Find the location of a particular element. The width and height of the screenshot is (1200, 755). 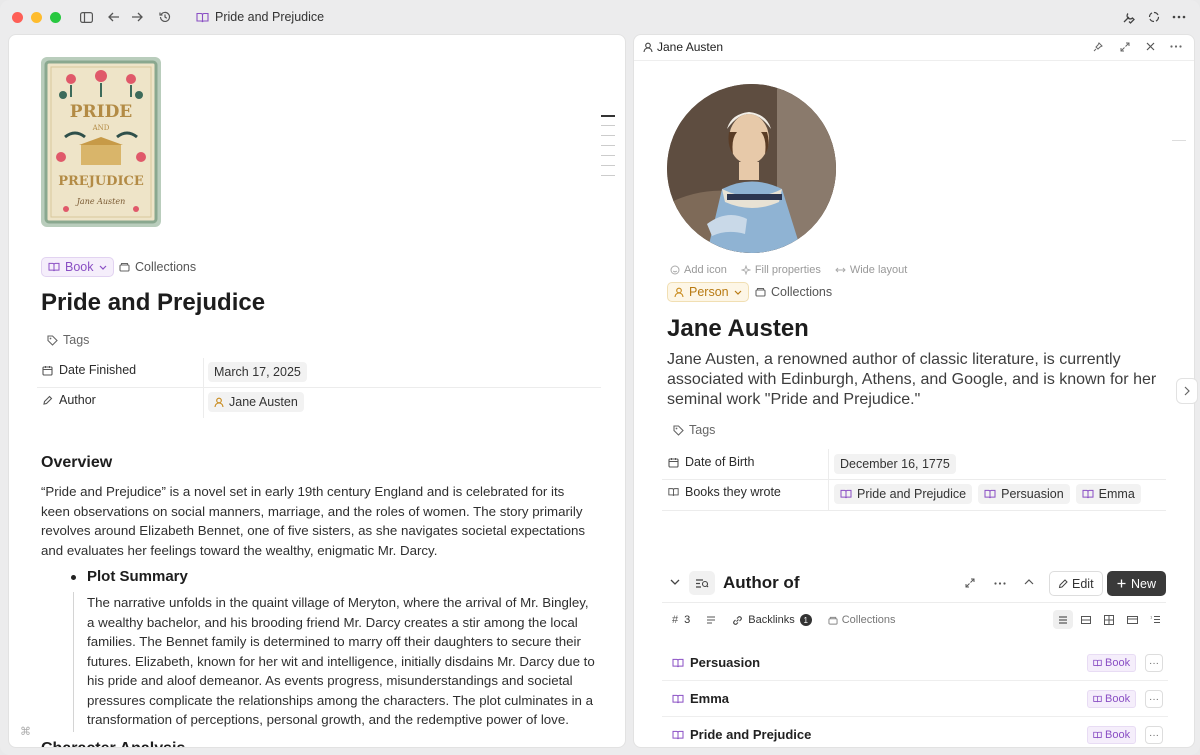

calendar-icon is located at coordinates (673, 462).